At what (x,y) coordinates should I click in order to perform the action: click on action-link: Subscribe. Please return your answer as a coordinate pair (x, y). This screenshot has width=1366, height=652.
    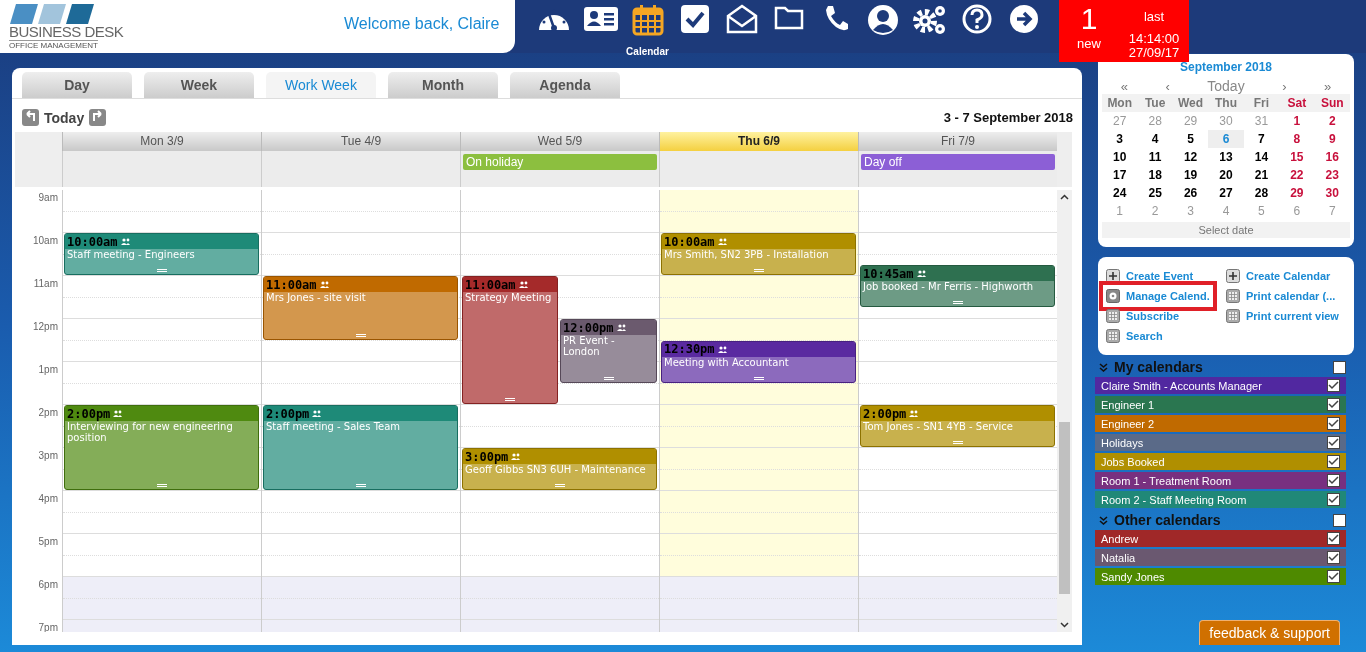
    Looking at the image, I should click on (1143, 316).